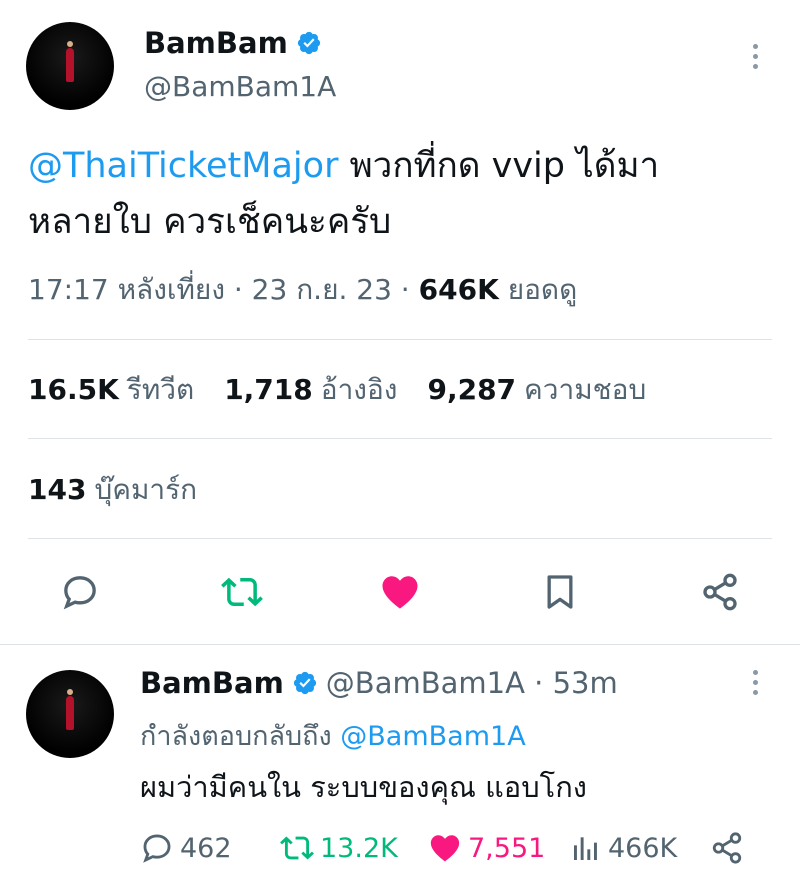 This screenshot has height=889, width=800. What do you see at coordinates (160, 389) in the screenshot?
I see `retweets-label: รีทวีต` at bounding box center [160, 389].